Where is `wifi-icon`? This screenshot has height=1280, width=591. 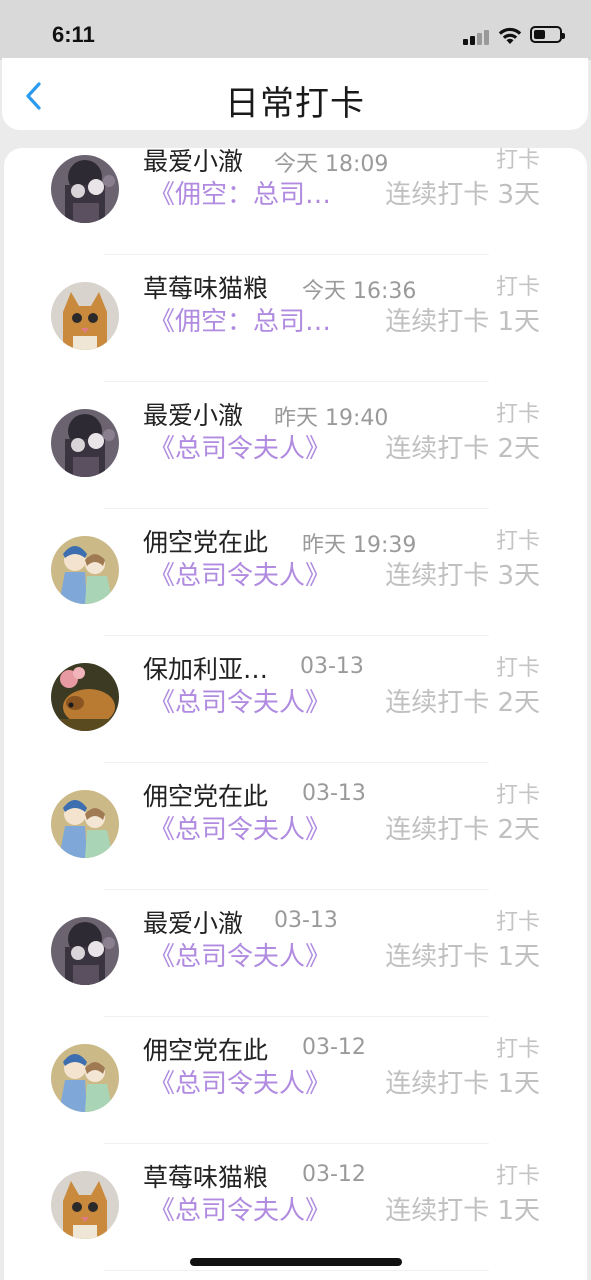
wifi-icon is located at coordinates (510, 35).